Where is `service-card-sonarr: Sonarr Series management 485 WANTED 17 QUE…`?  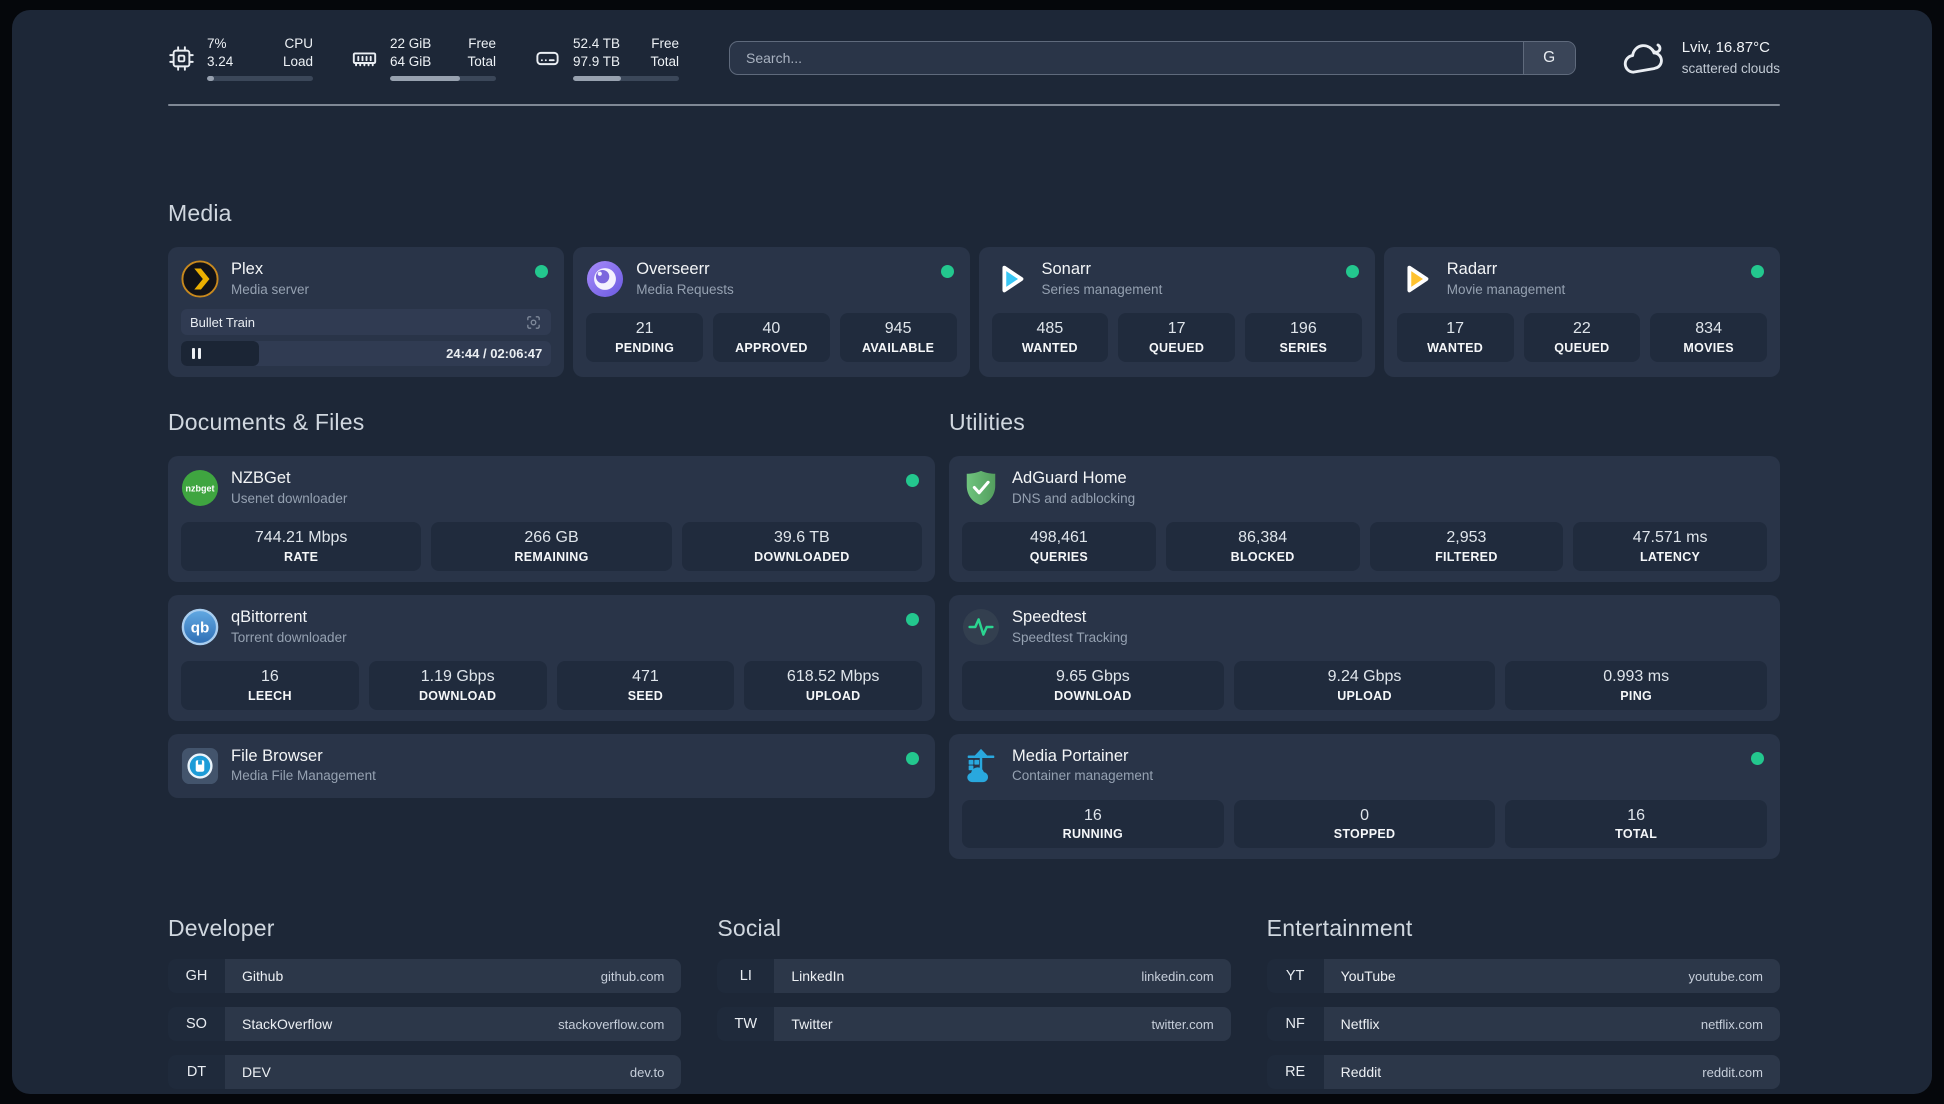 service-card-sonarr: Sonarr Series management 485 WANTED 17 QUE… is located at coordinates (1176, 312).